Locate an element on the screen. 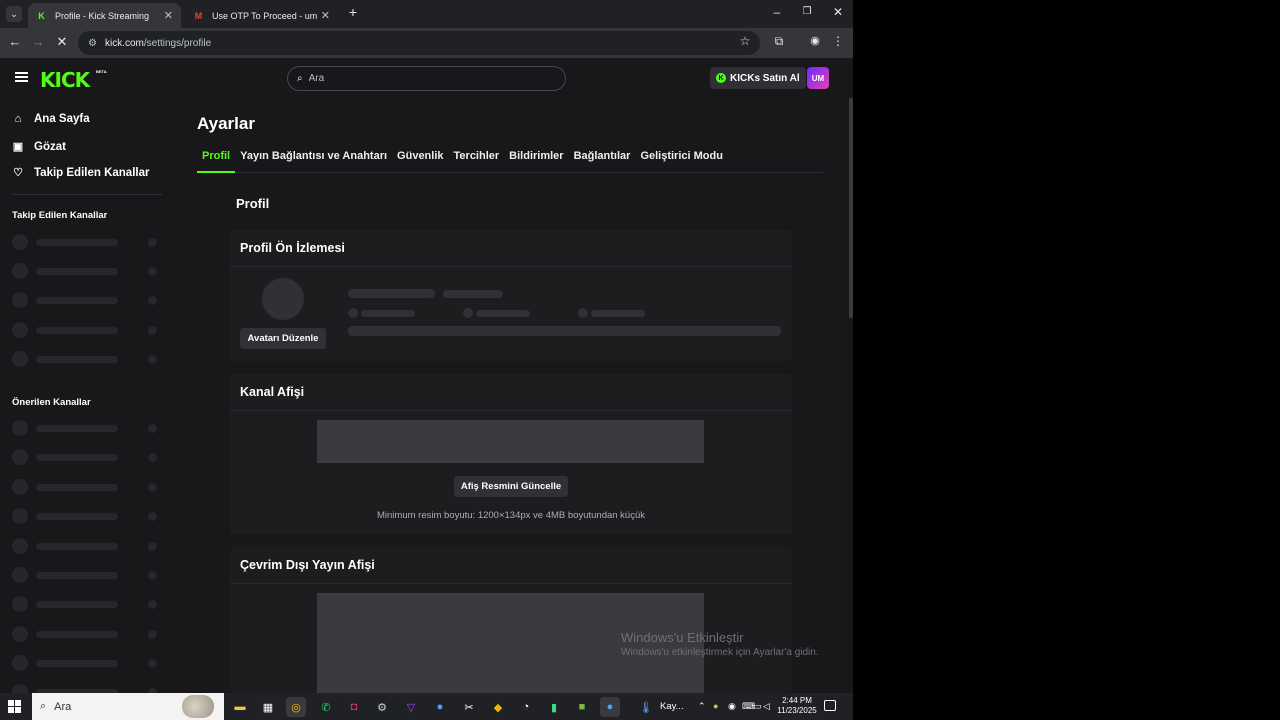  tab-profile: Profil is located at coordinates (216, 160).